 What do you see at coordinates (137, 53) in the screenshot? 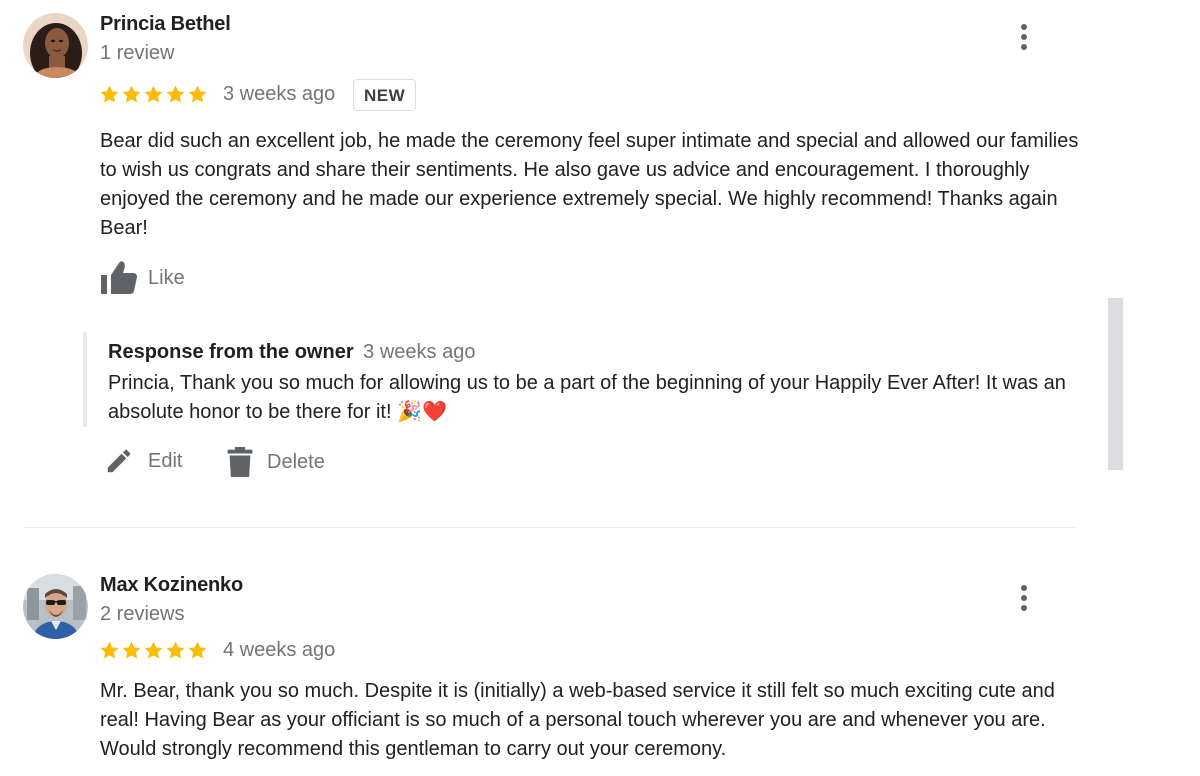
I see `review-count: 1 review` at bounding box center [137, 53].